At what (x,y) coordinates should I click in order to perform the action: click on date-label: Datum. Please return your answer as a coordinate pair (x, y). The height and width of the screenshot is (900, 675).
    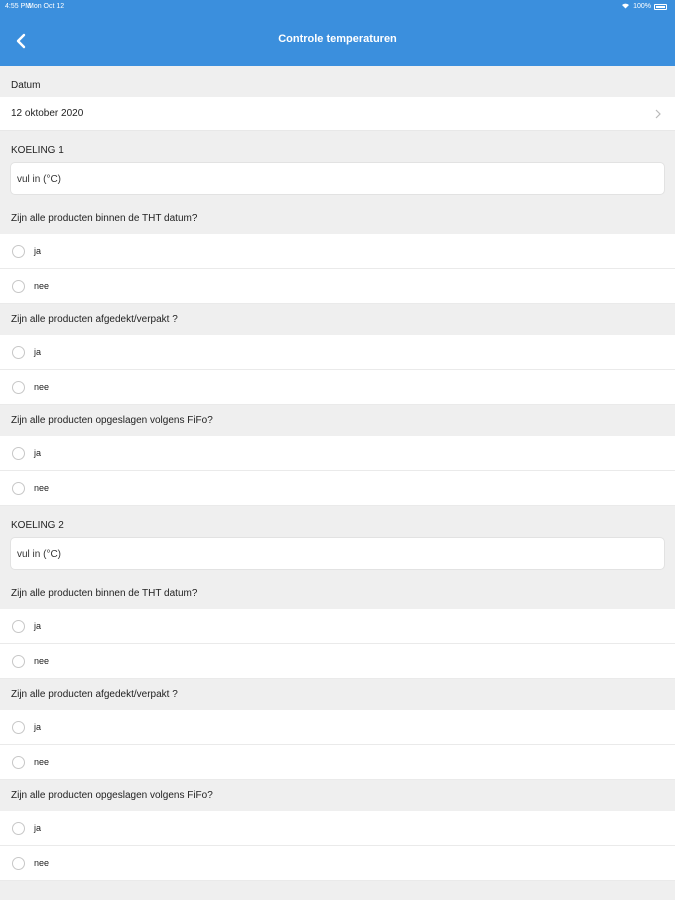
    Looking at the image, I should click on (26, 85).